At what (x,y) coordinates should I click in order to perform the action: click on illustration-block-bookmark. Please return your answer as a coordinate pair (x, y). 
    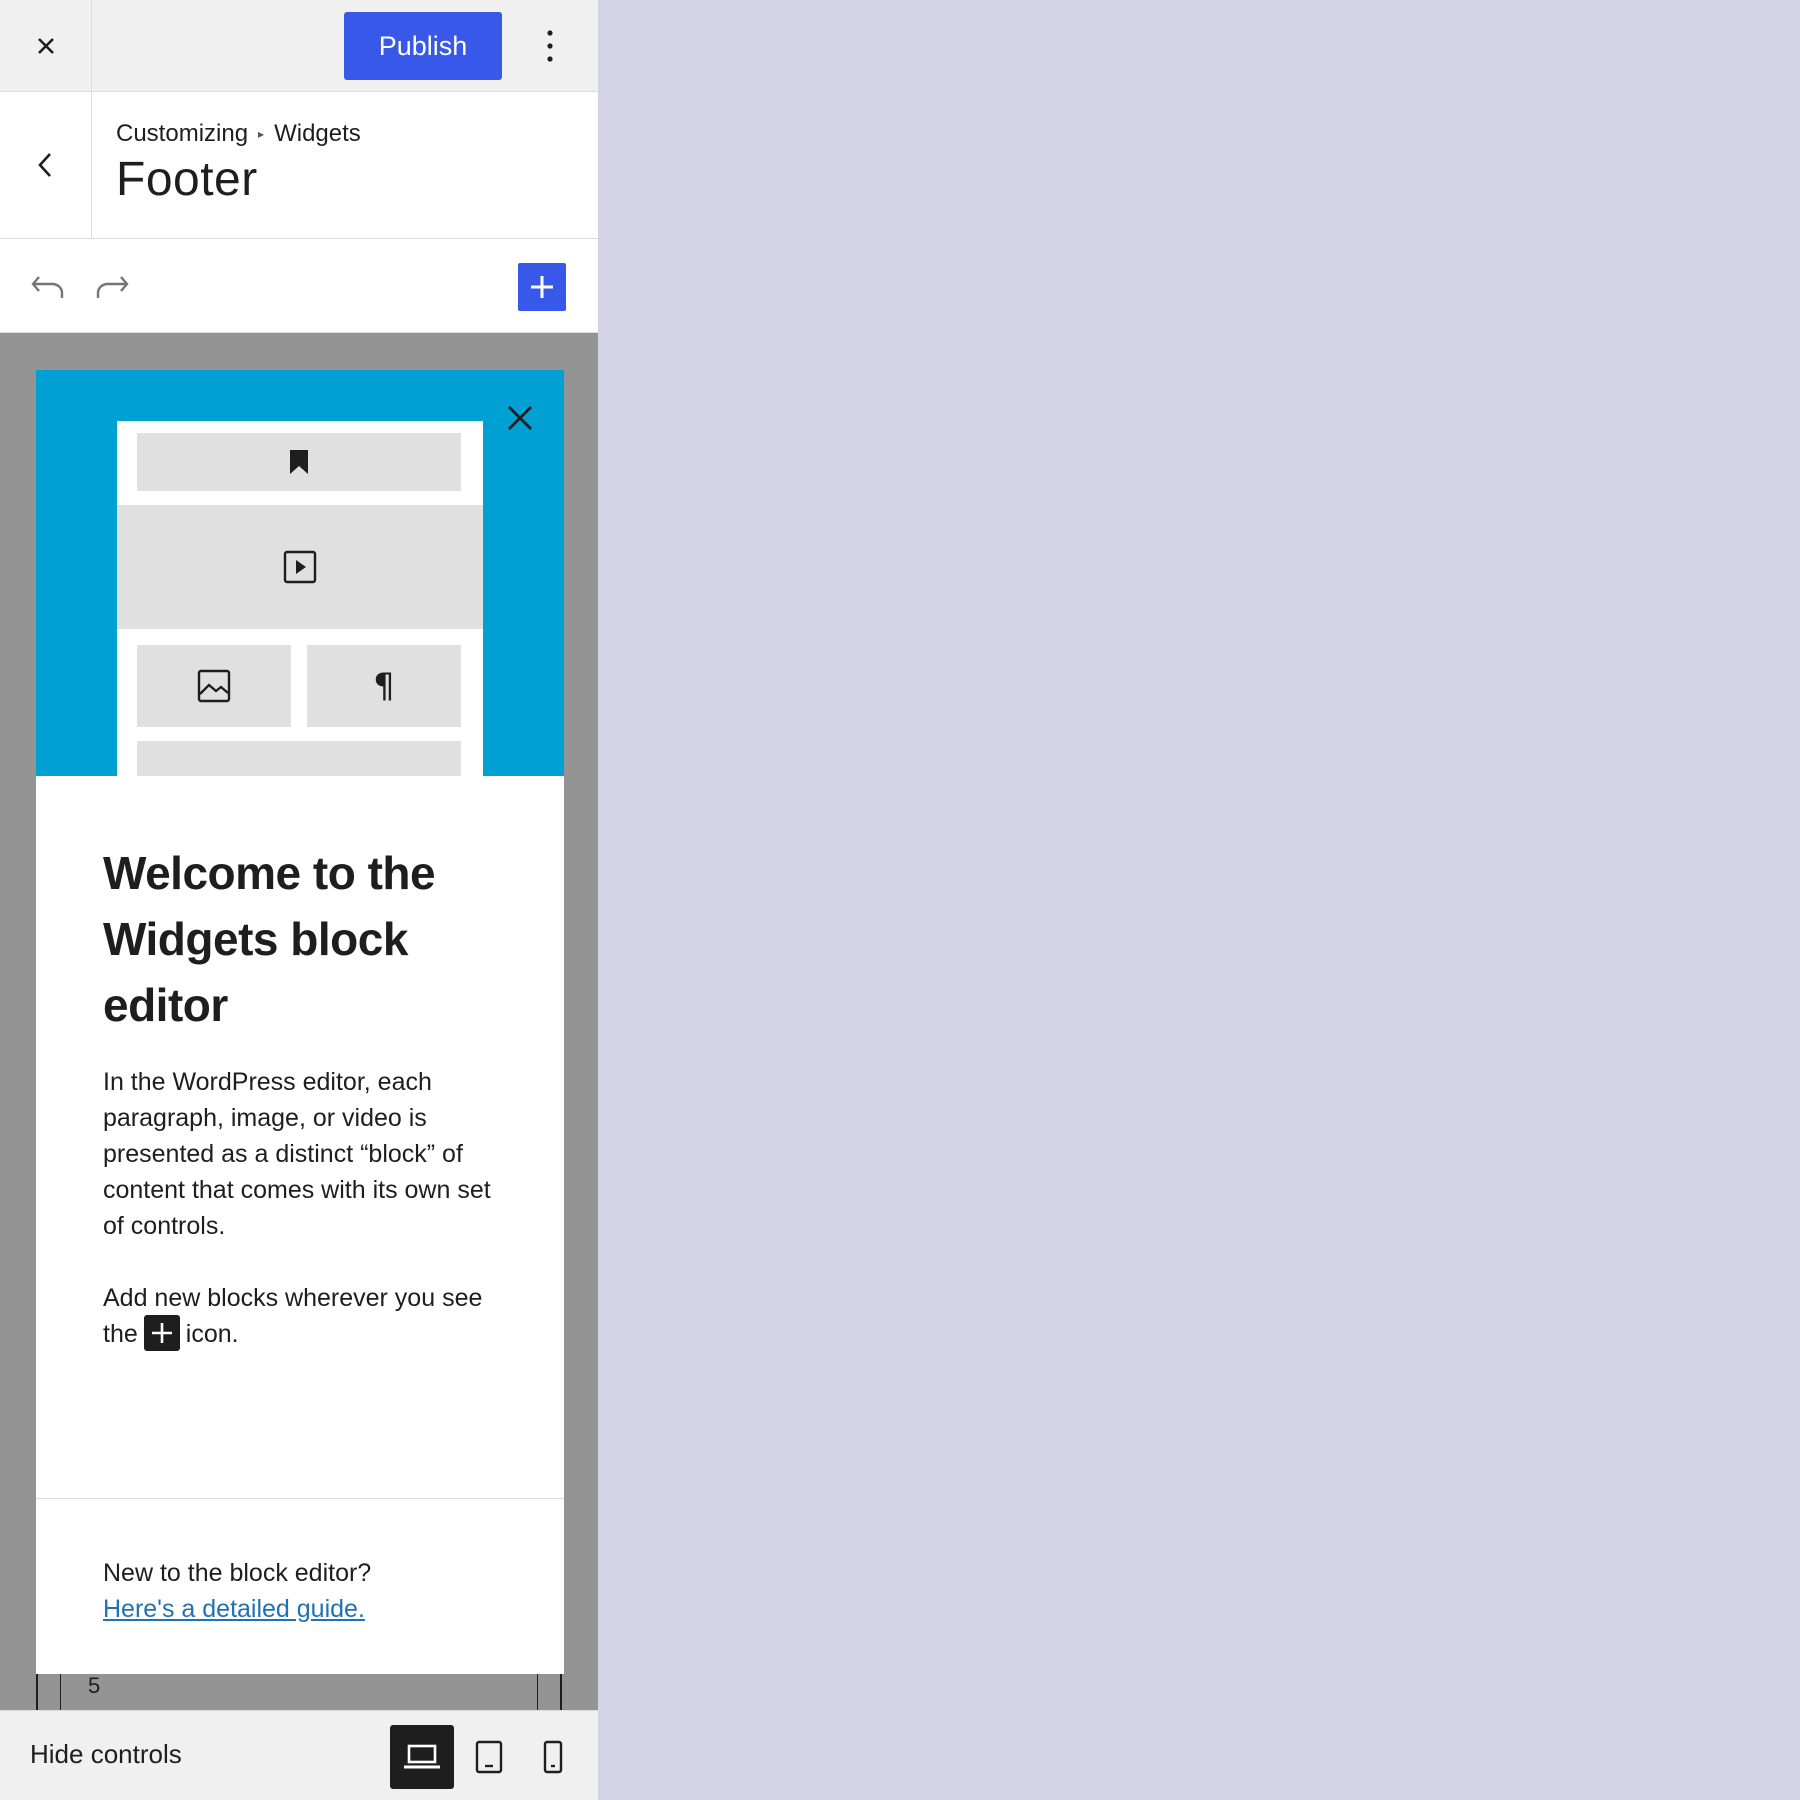
    Looking at the image, I should click on (299, 462).